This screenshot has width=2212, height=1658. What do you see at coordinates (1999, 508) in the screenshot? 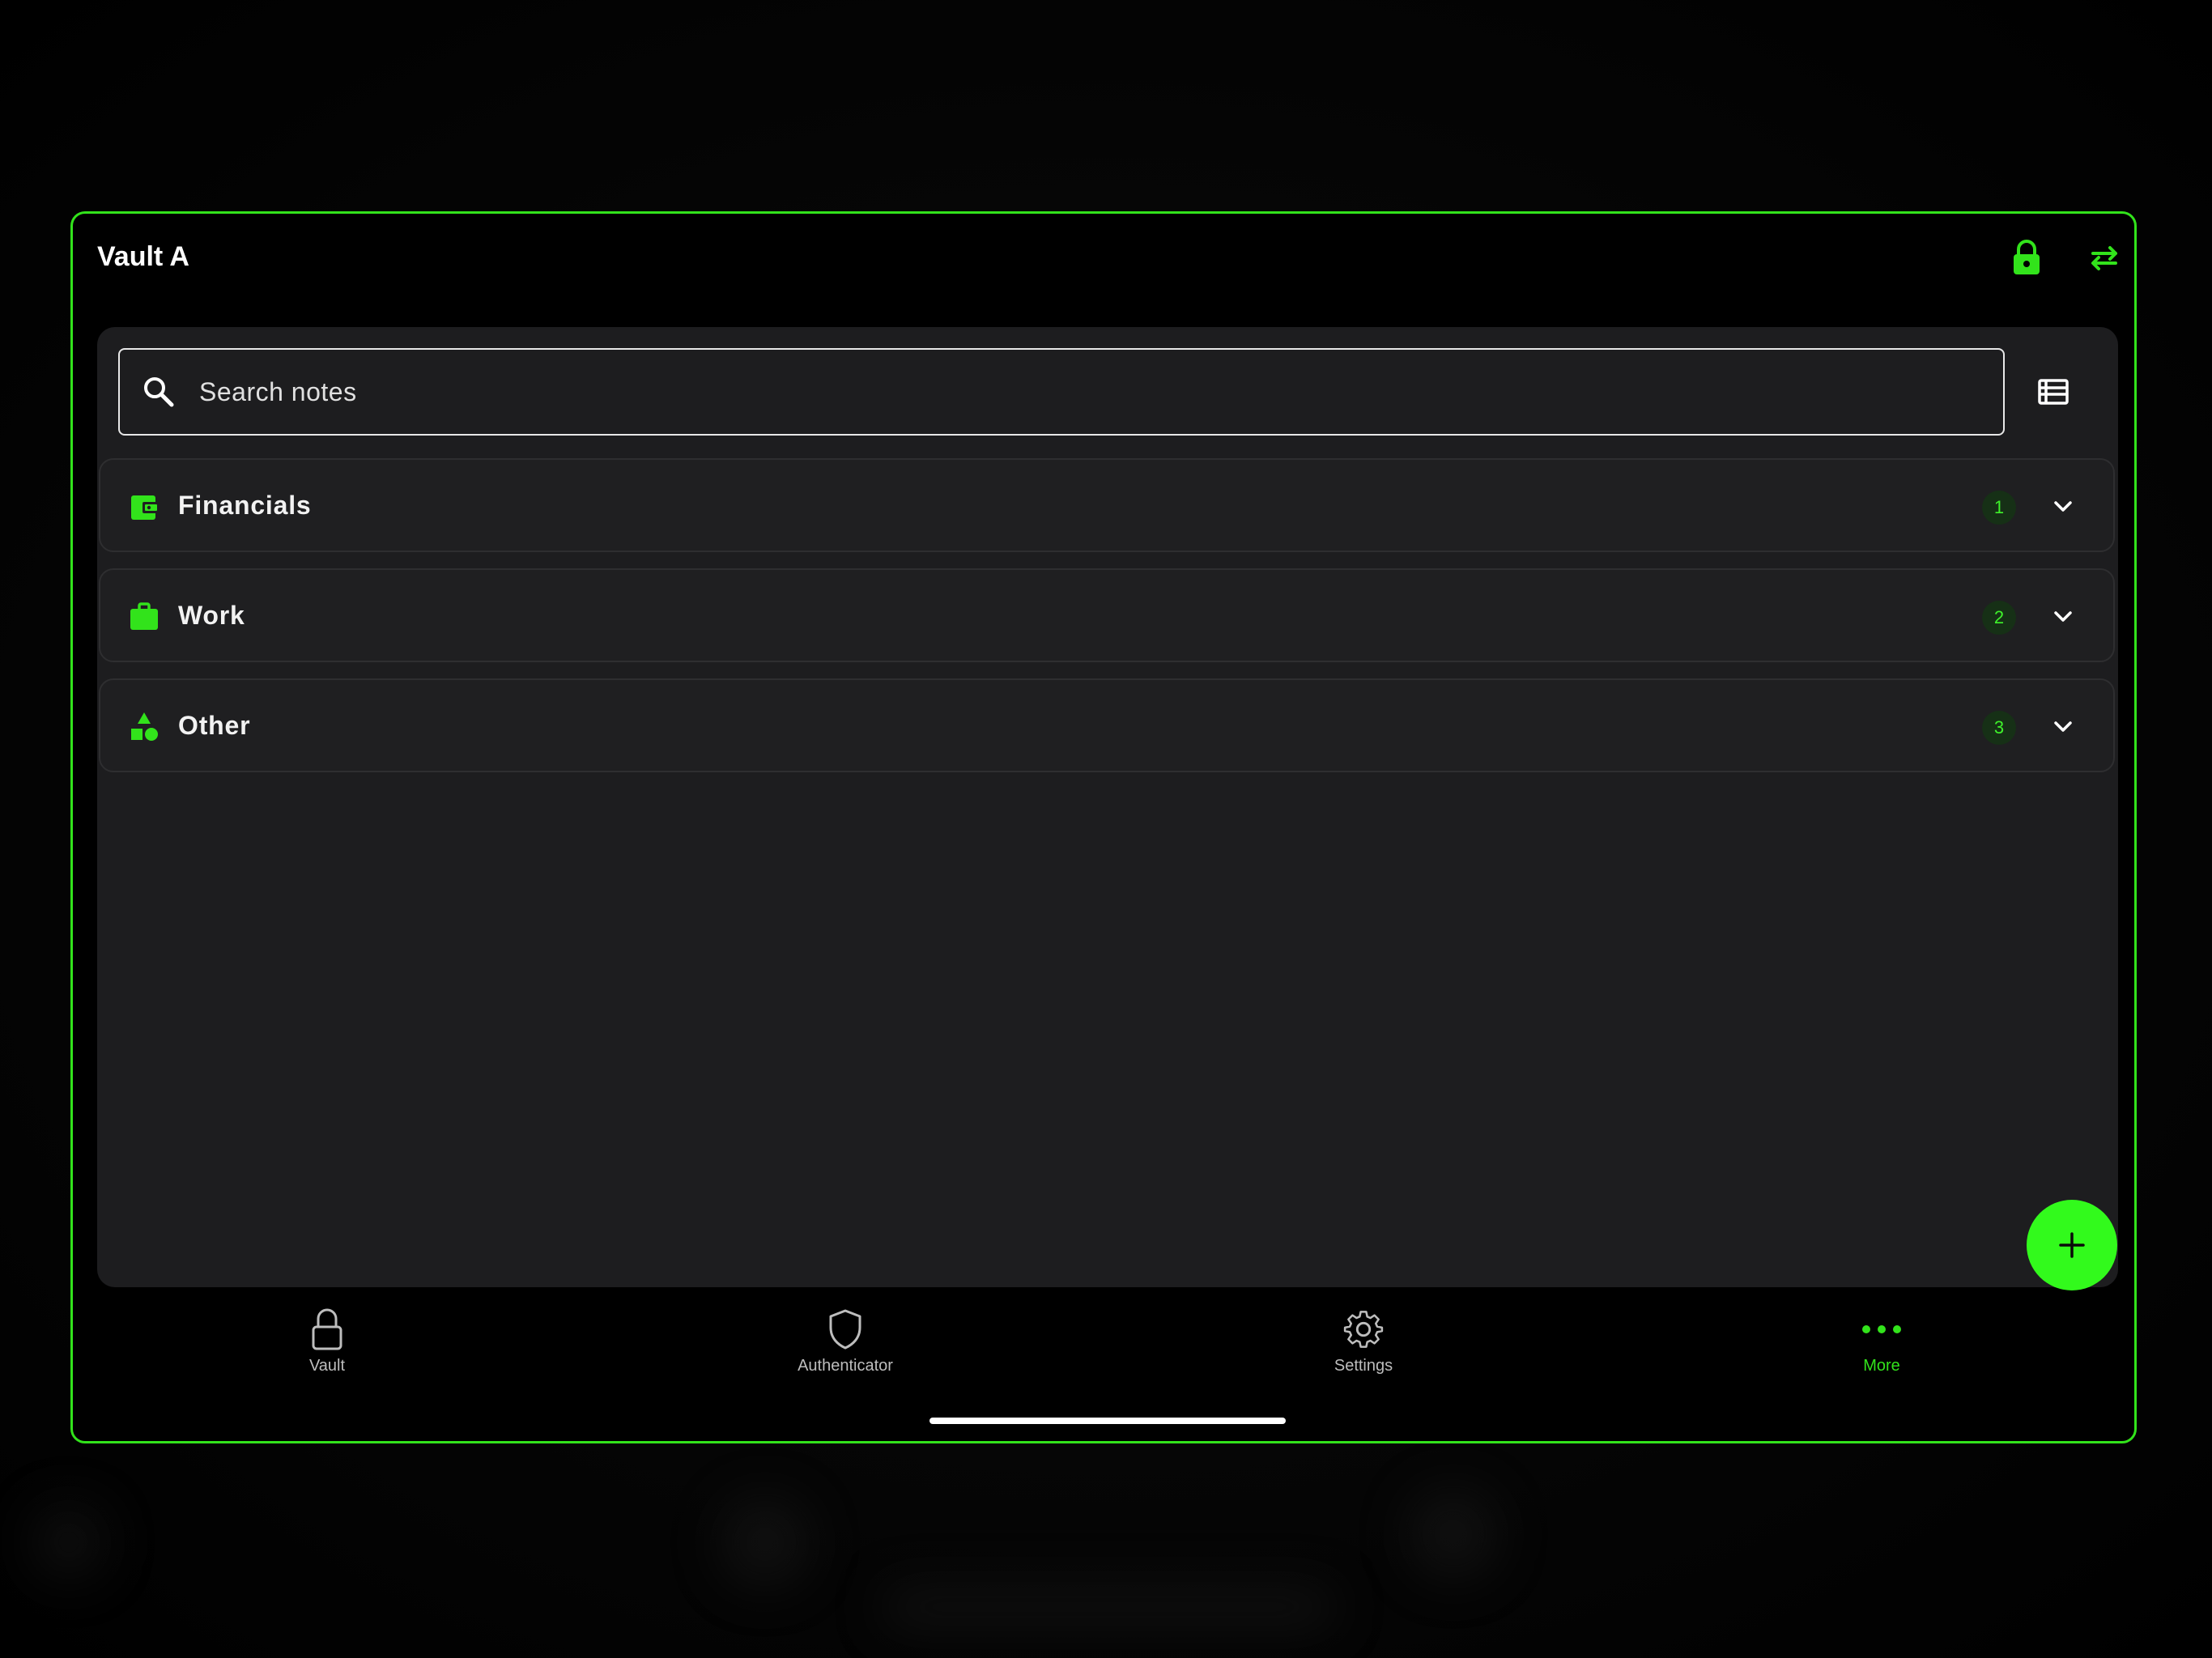
I see `category-count-badge: 1` at bounding box center [1999, 508].